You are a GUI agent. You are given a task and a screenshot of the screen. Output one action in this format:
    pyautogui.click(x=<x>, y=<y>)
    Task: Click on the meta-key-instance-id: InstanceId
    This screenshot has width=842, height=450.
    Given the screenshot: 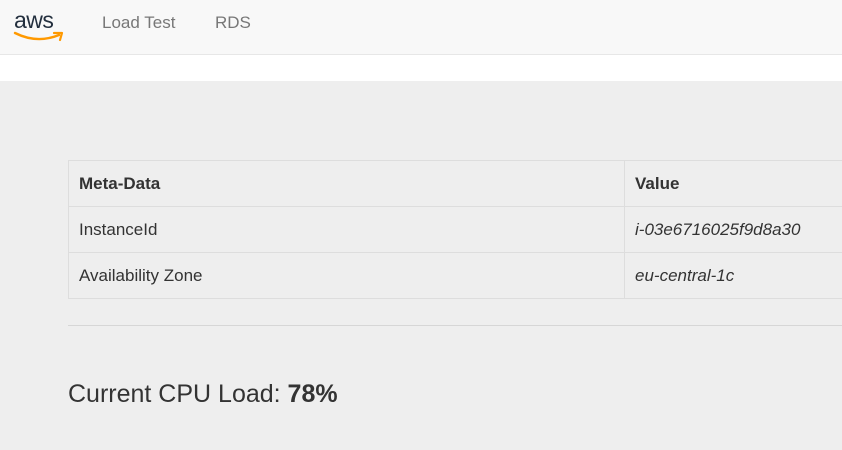 What is the action you would take?
    pyautogui.click(x=346, y=229)
    